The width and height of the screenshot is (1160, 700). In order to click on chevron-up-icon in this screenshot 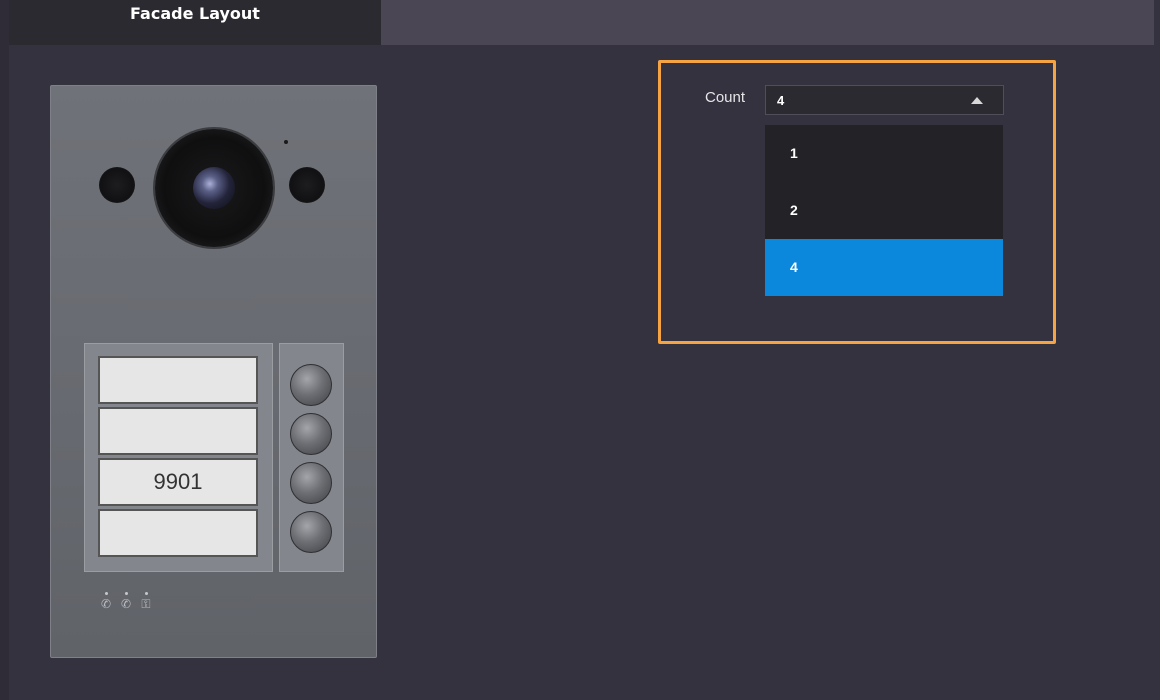, I will do `click(977, 100)`.